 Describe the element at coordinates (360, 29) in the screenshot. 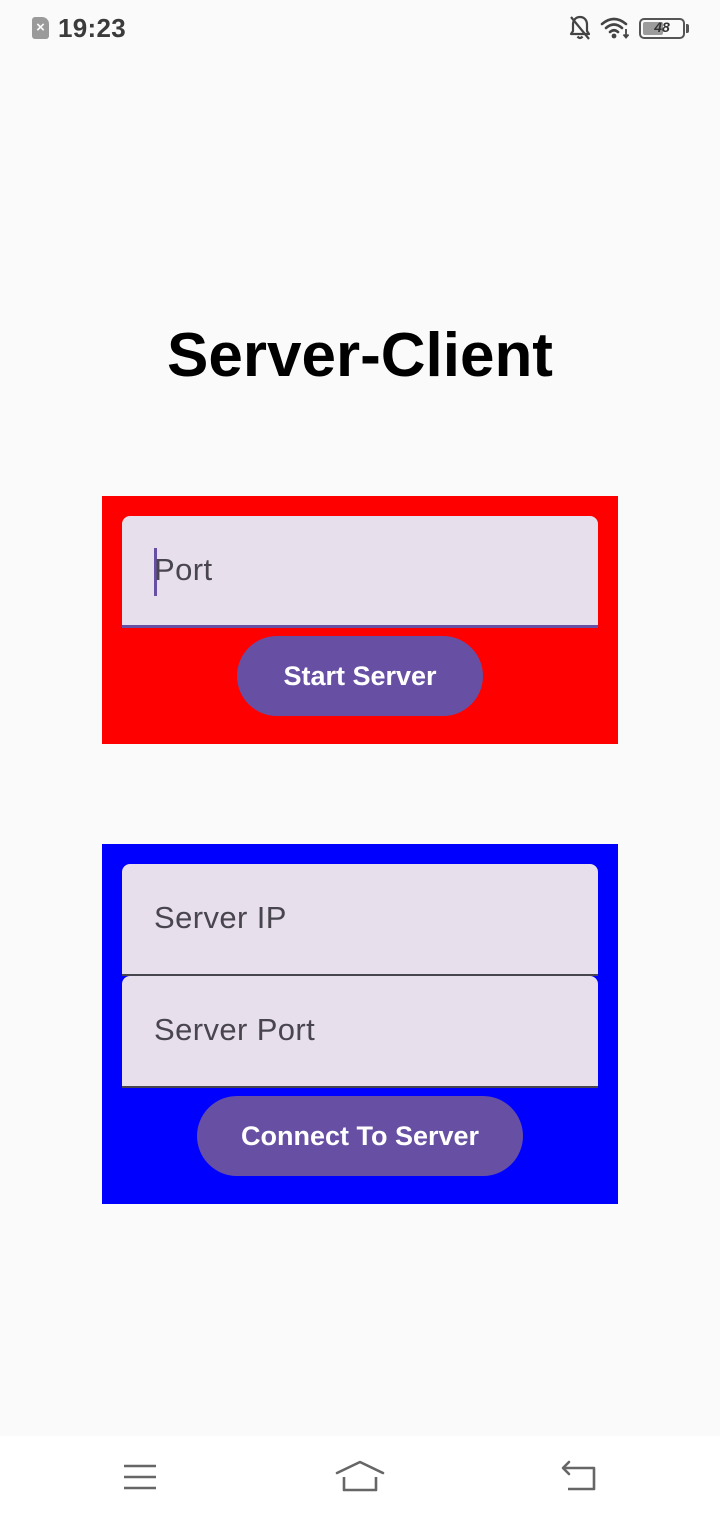

I see `status-bar: × 19:23 48` at that location.